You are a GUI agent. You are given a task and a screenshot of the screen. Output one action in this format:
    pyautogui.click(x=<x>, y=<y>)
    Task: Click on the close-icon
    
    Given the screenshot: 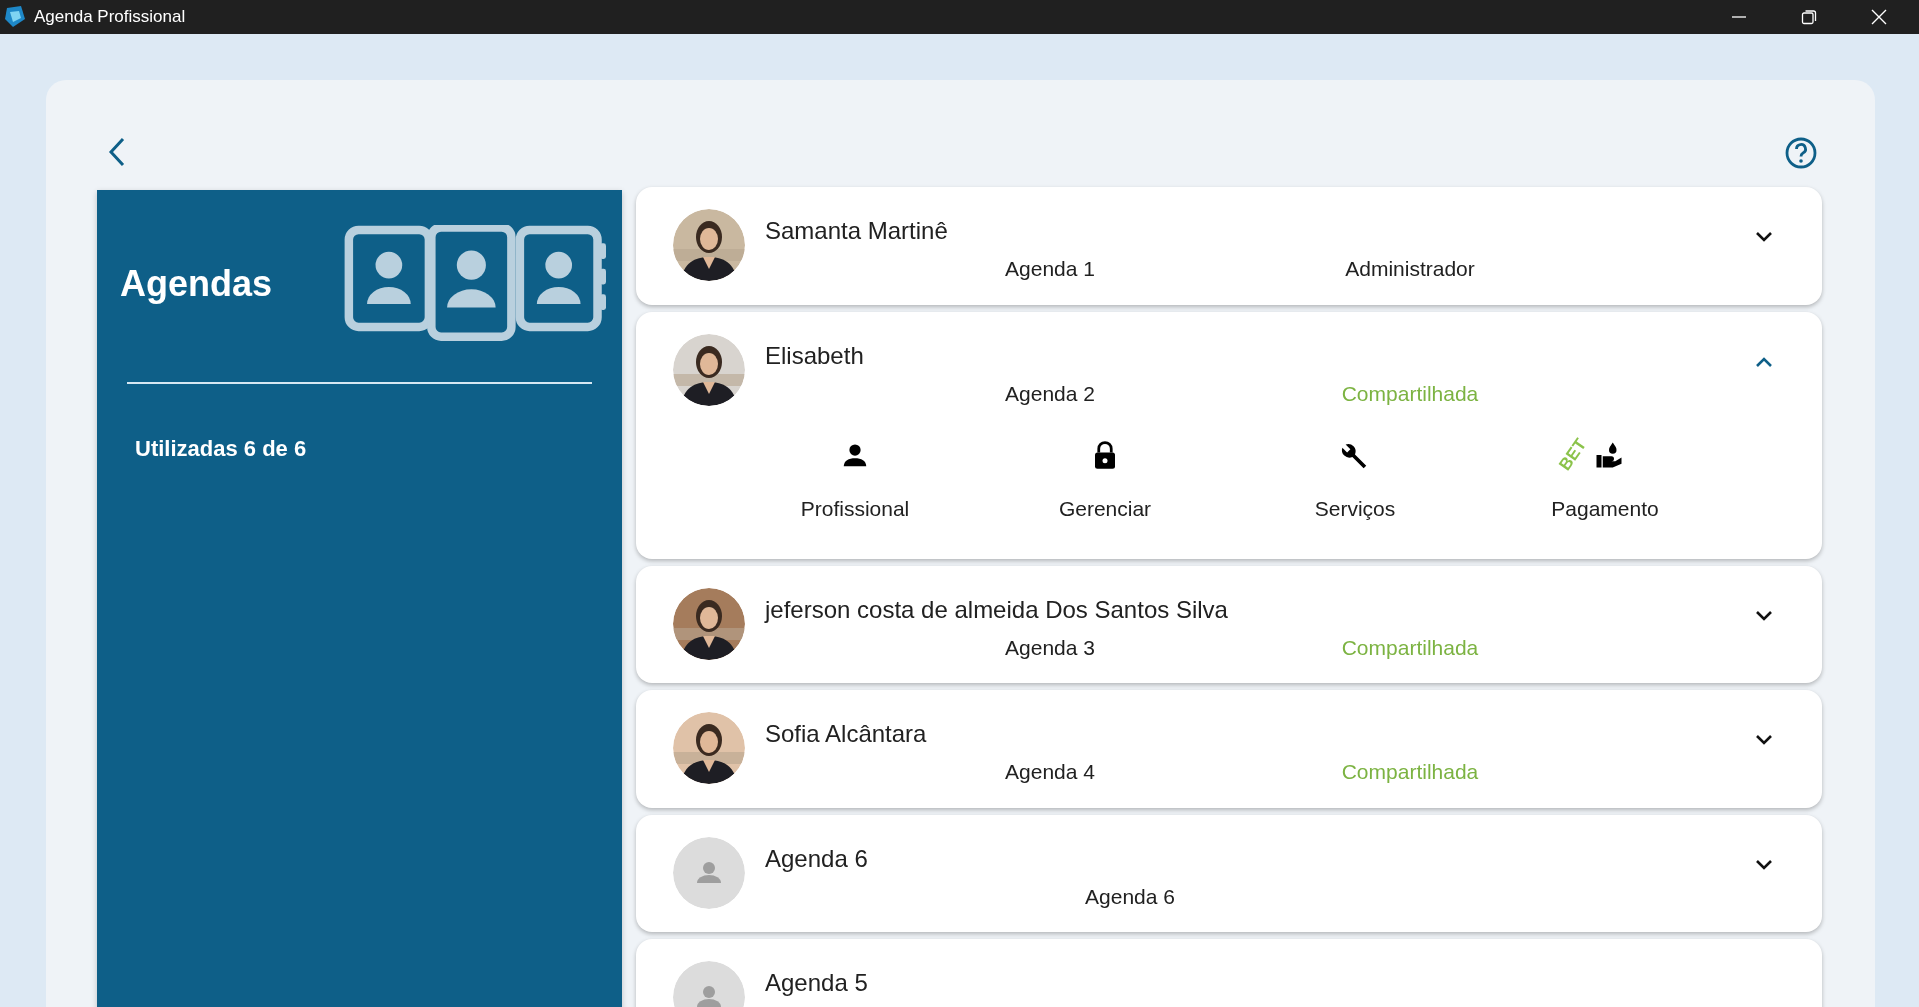 What is the action you would take?
    pyautogui.click(x=1879, y=17)
    